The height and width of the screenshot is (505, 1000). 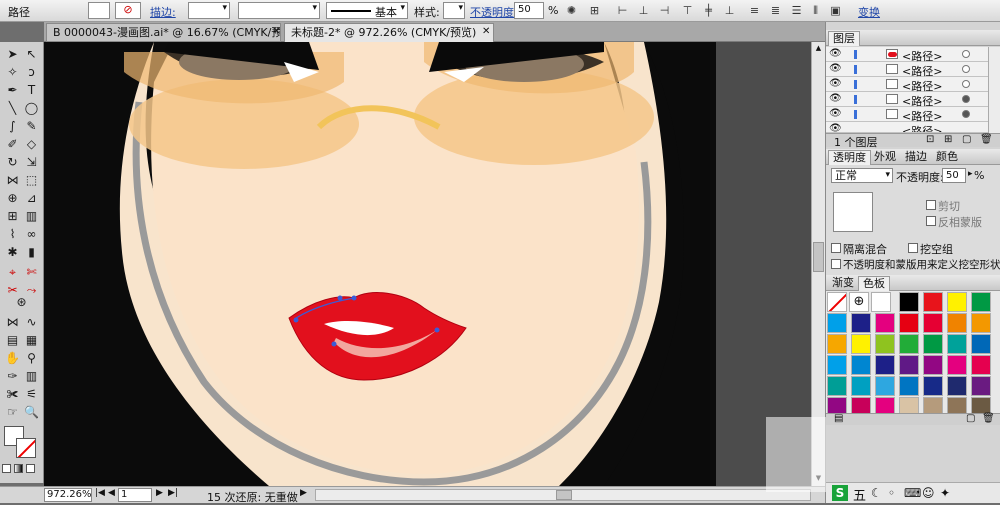 What do you see at coordinates (948, 139) in the screenshot?
I see `new-sublayer-icon: ⊞` at bounding box center [948, 139].